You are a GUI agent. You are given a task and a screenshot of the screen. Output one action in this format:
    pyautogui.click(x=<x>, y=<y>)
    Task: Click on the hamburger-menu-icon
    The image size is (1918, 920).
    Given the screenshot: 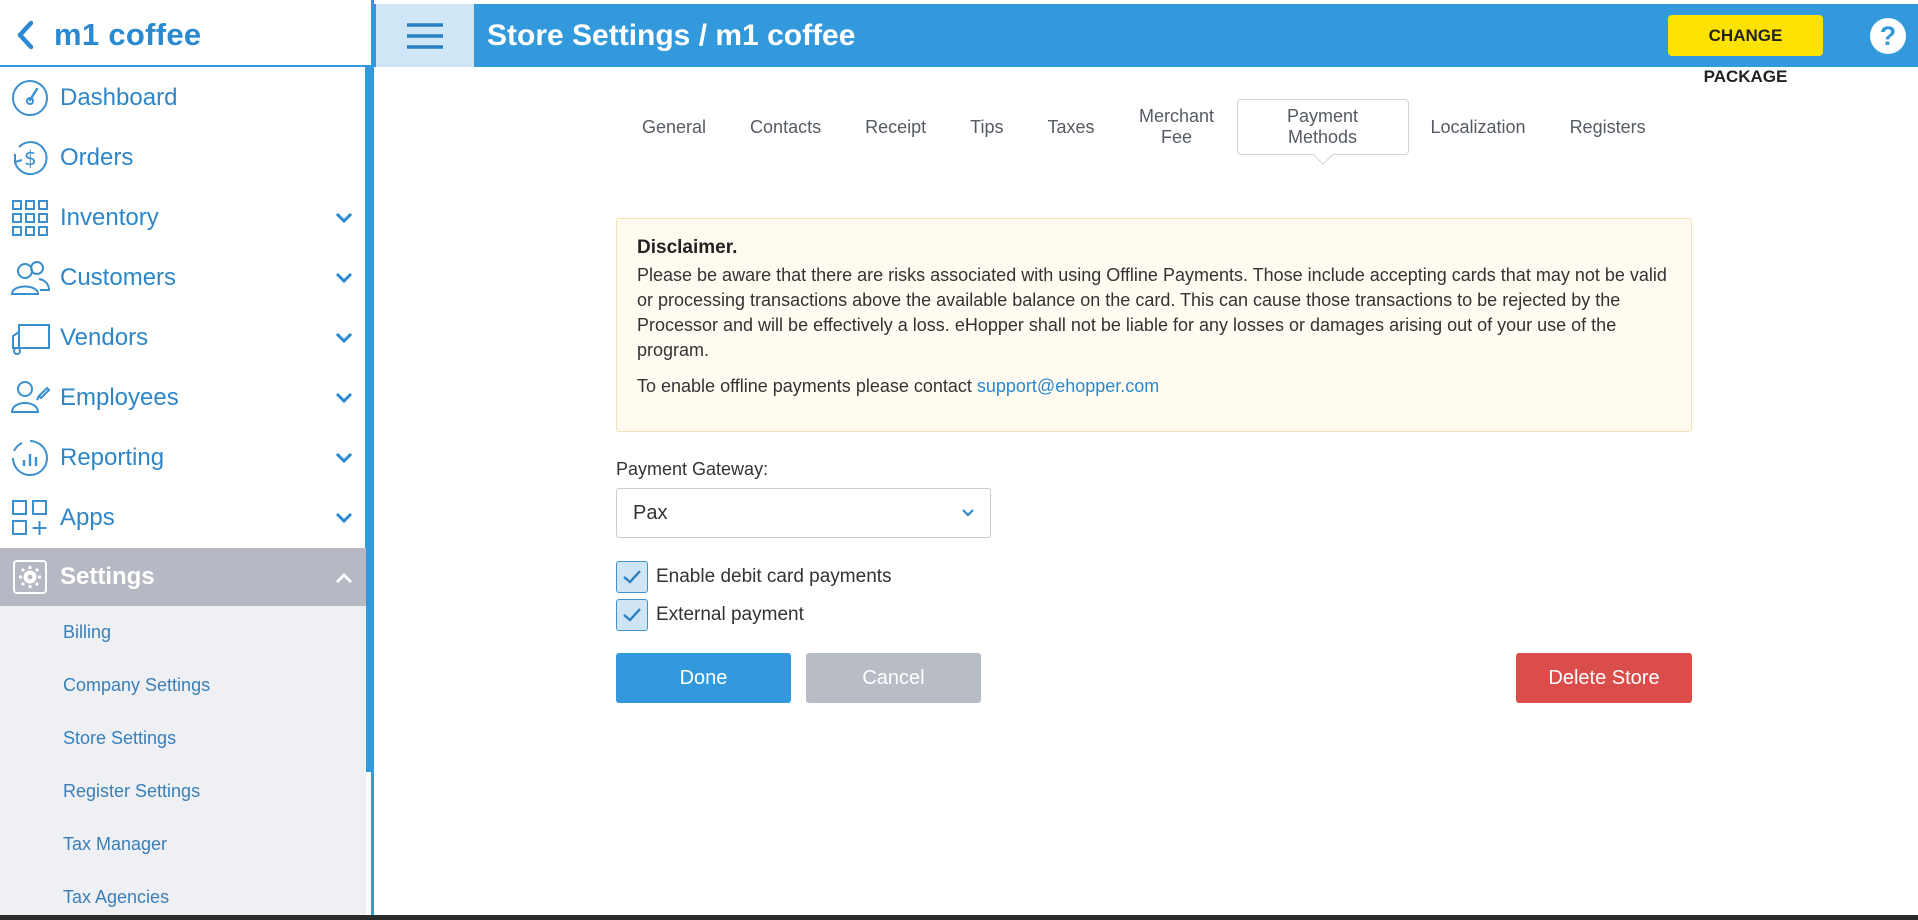 What is the action you would take?
    pyautogui.click(x=425, y=35)
    